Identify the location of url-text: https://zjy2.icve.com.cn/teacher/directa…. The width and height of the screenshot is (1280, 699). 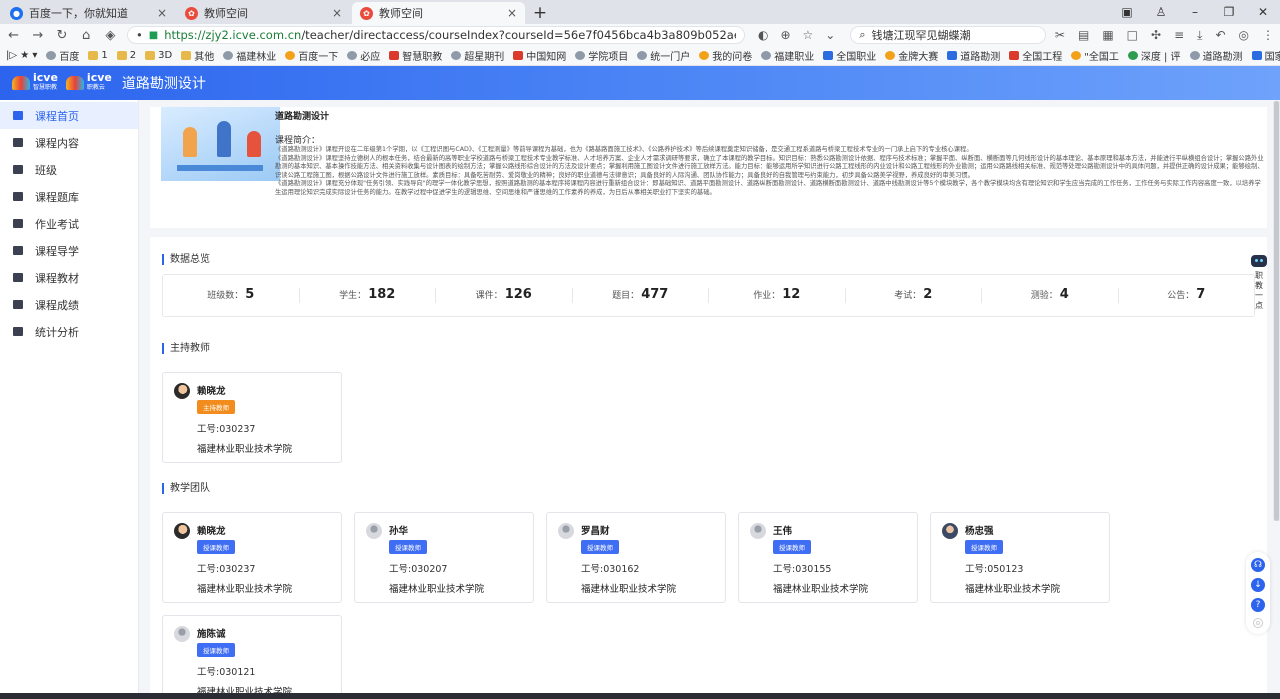
(450, 35).